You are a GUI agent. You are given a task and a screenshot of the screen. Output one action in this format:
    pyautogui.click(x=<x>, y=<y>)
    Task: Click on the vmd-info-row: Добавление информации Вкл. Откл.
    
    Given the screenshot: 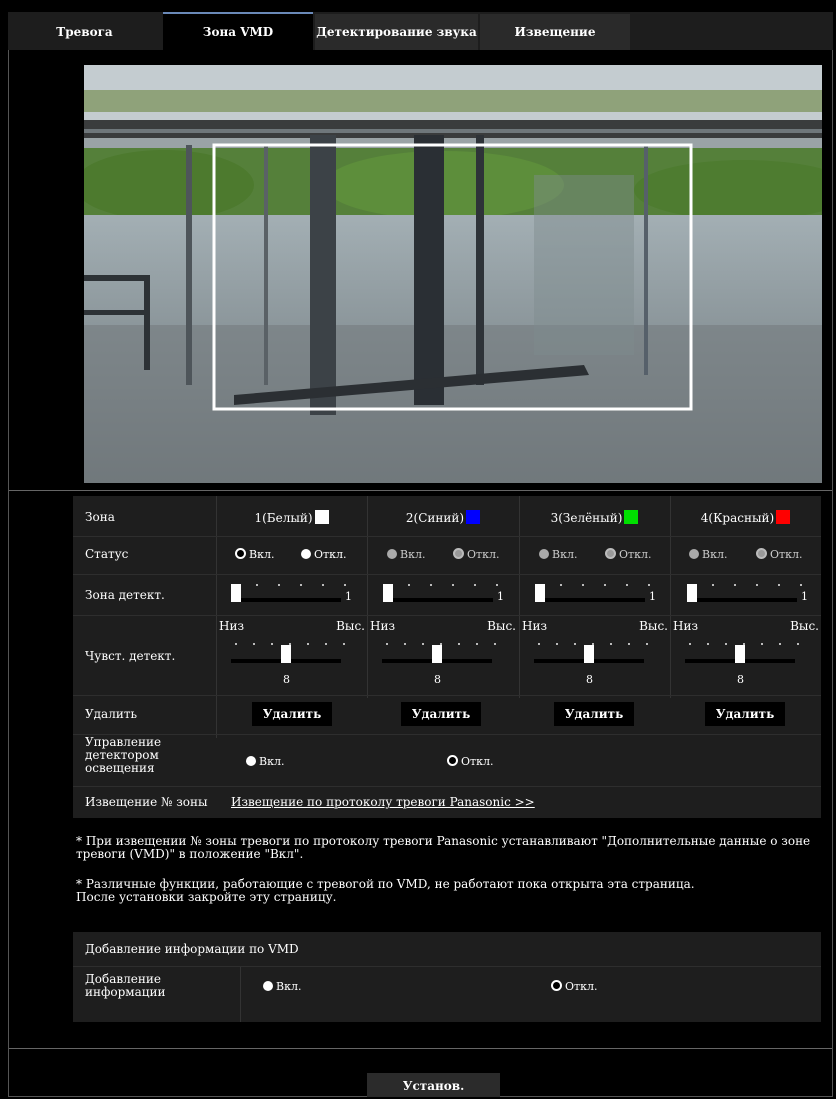 What is the action you would take?
    pyautogui.click(x=447, y=994)
    